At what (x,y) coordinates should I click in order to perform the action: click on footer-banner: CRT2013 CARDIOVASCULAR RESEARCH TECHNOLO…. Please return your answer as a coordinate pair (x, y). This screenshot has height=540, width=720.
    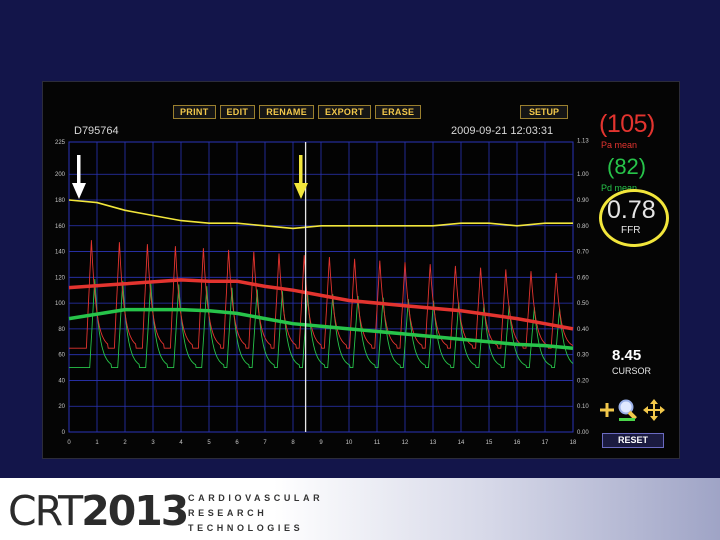
    Looking at the image, I should click on (360, 509).